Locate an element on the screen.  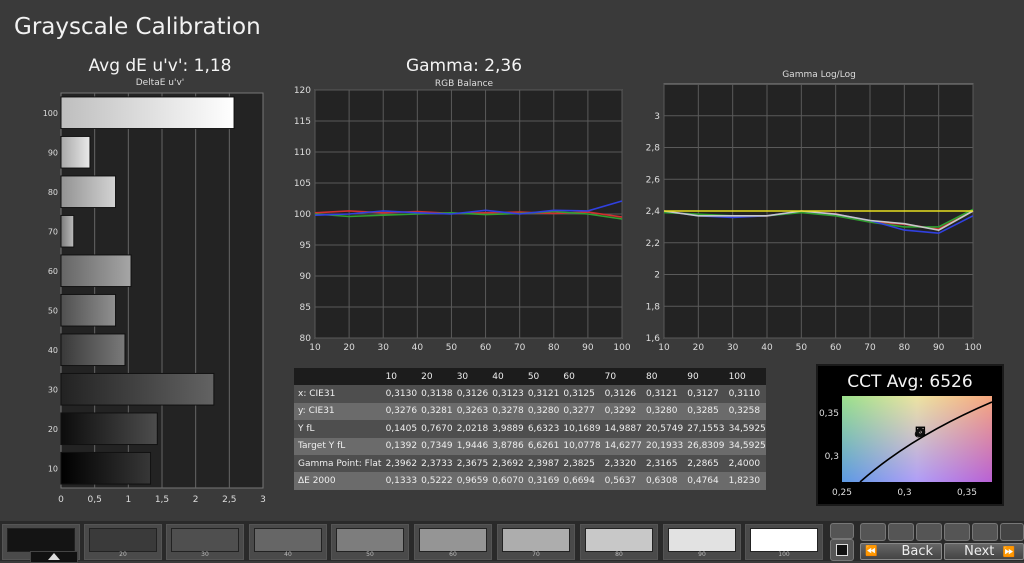
triangle-up-icon is located at coordinates (54, 557).